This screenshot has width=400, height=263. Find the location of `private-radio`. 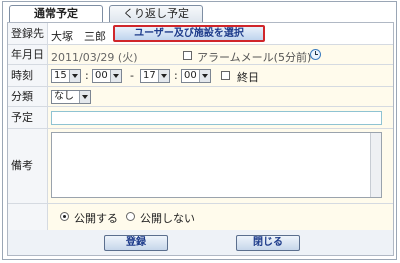

private-radio is located at coordinates (130, 216).